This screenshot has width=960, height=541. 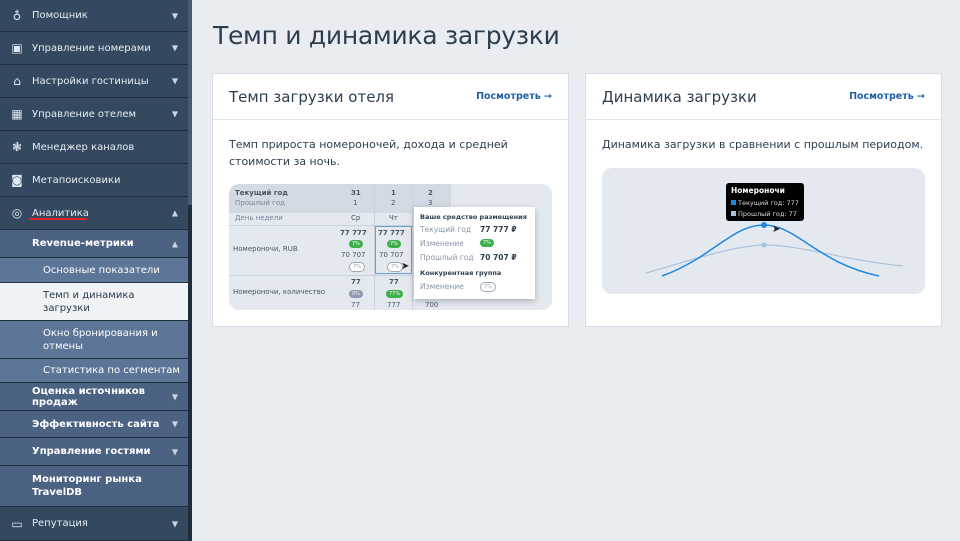 I want to click on sidebar-item-hotel-management: ▦ Управление отелем ▼, so click(x=94, y=114).